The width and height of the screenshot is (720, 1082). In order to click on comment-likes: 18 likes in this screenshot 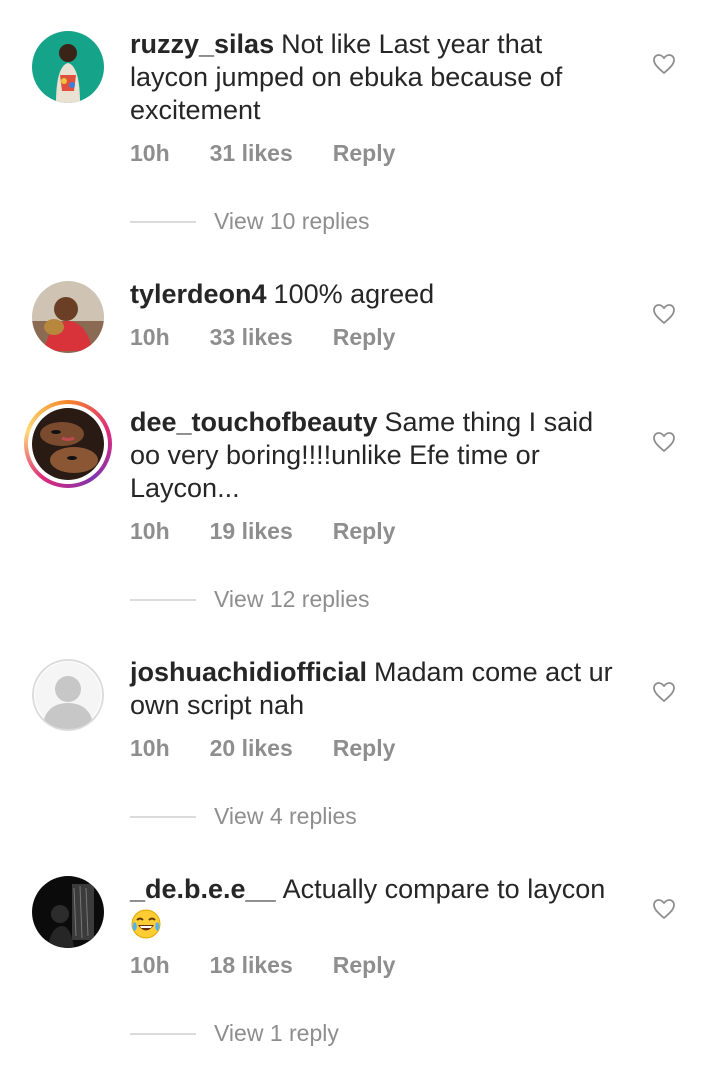, I will do `click(251, 965)`.